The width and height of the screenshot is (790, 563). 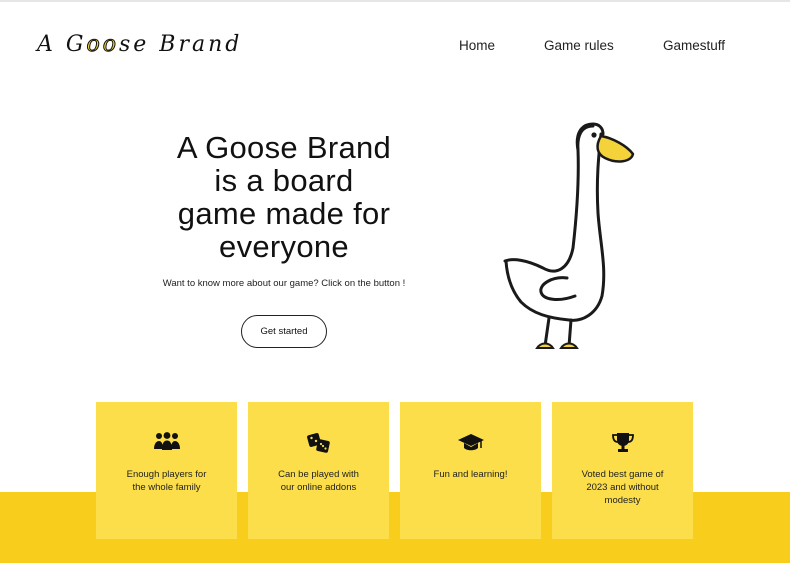 I want to click on feature-card-players: Enough players for the whole family, so click(x=166, y=470).